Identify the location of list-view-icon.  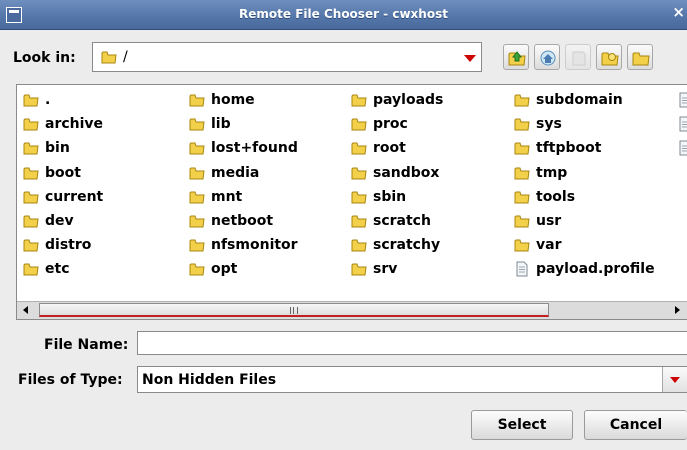
(610, 59).